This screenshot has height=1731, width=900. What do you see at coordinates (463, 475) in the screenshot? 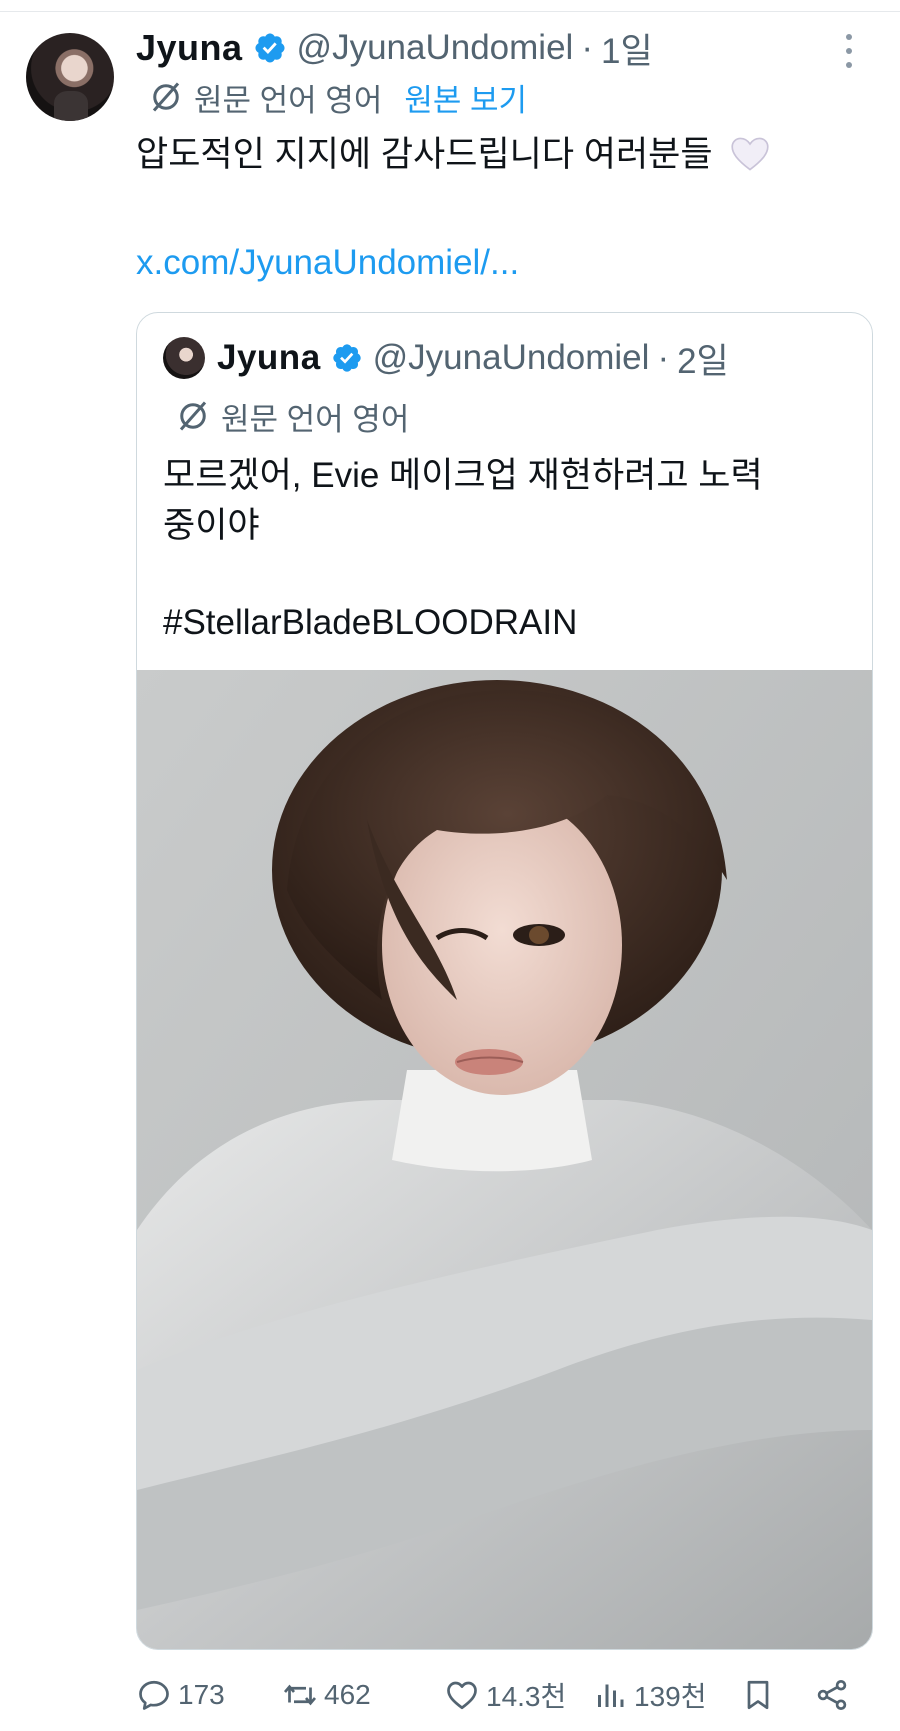
I see `quoted-text-line: 모르겠어, Evie 메이크업 재현하려고 노력` at bounding box center [463, 475].